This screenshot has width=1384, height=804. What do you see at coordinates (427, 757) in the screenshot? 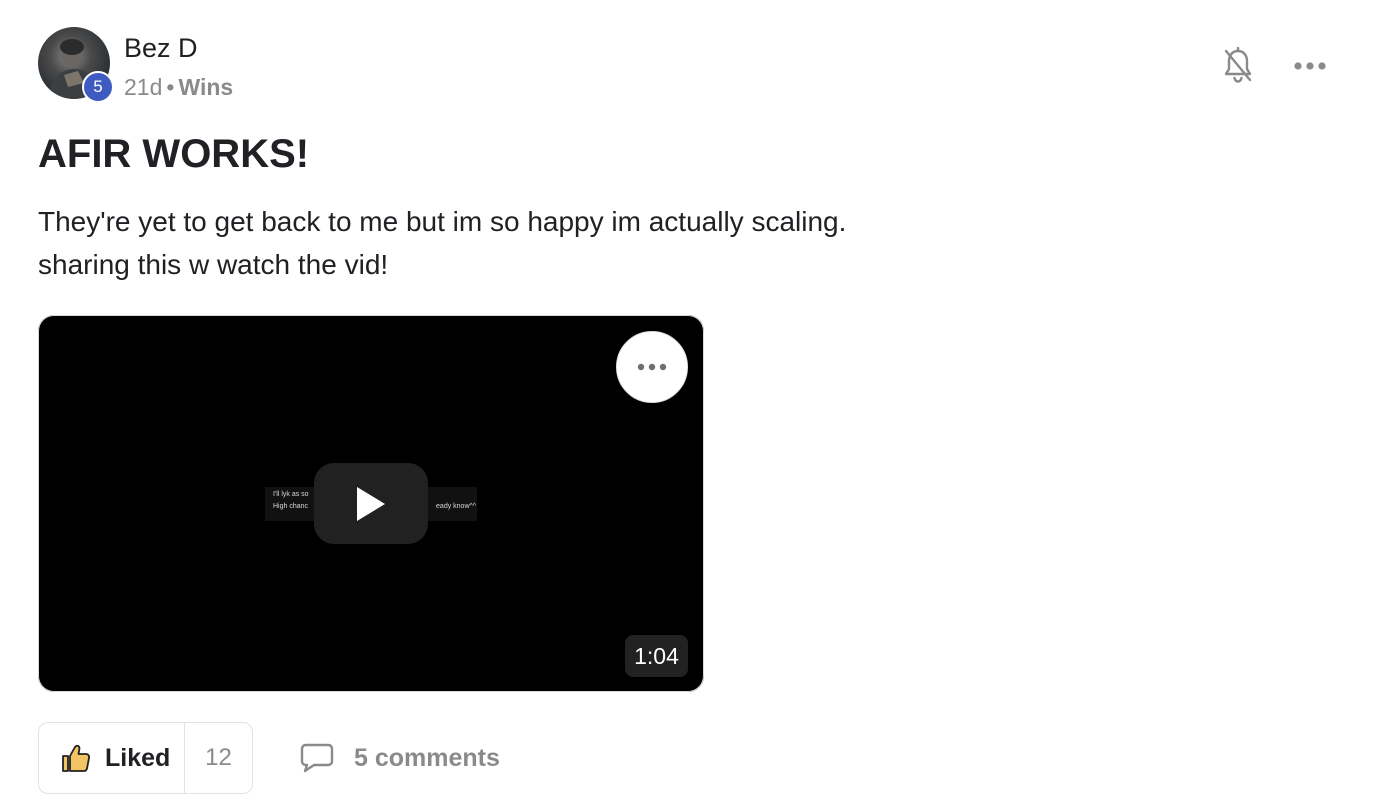
I see `comments-count-label: 5 comments` at bounding box center [427, 757].